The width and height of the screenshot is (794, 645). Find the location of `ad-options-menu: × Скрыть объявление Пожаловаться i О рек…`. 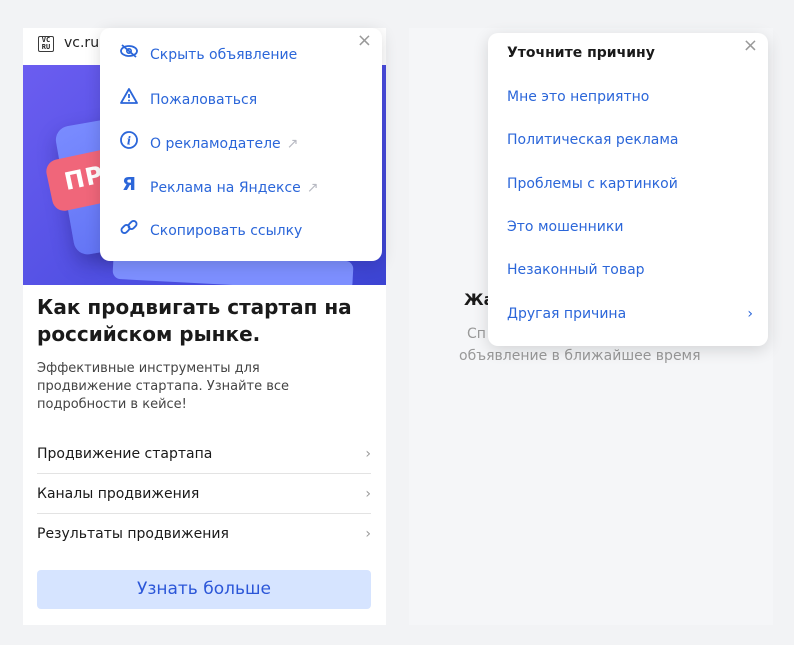

ad-options-menu: × Скрыть объявление Пожаловаться i О рек… is located at coordinates (241, 144).